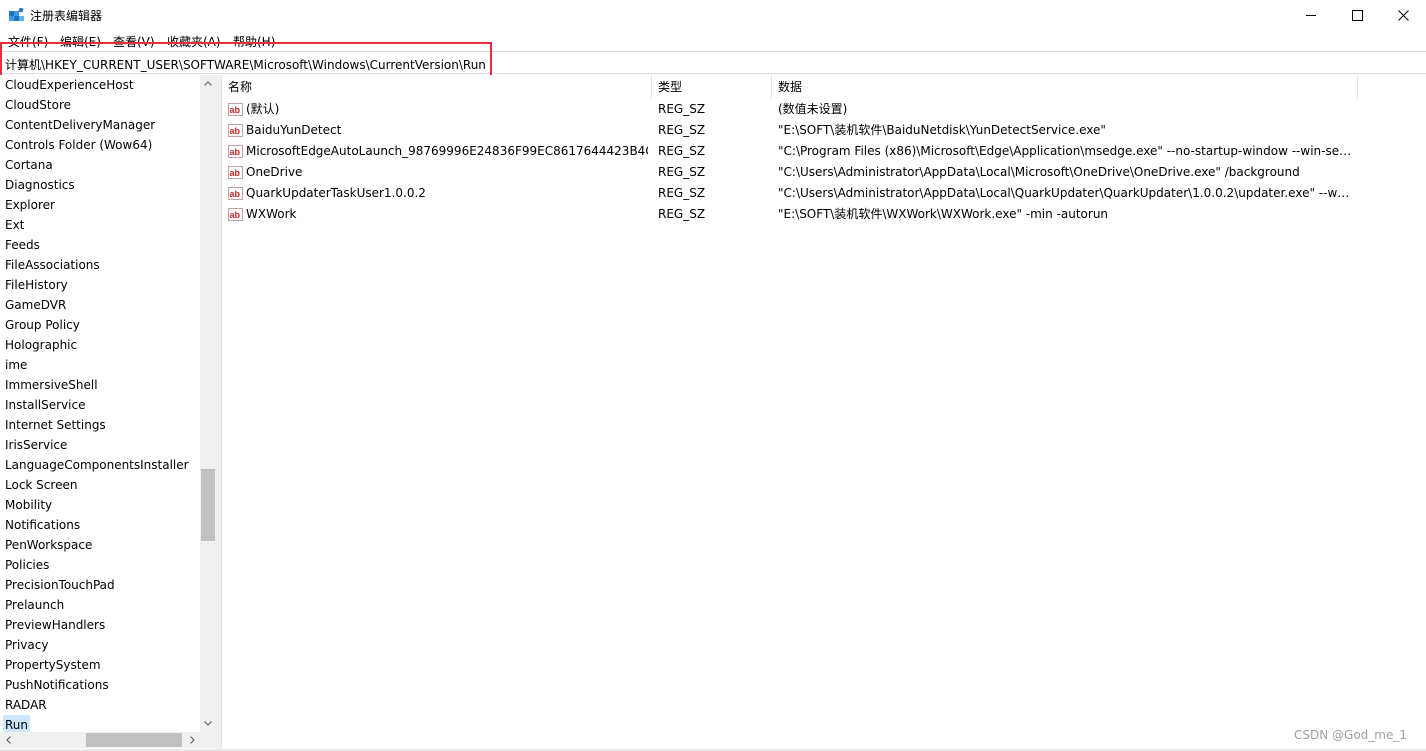  What do you see at coordinates (271, 214) in the screenshot?
I see `value-name: WXWork` at bounding box center [271, 214].